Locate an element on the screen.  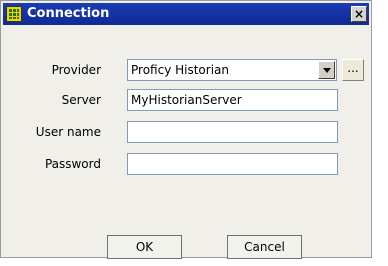
username-label: User name is located at coordinates (68, 132).